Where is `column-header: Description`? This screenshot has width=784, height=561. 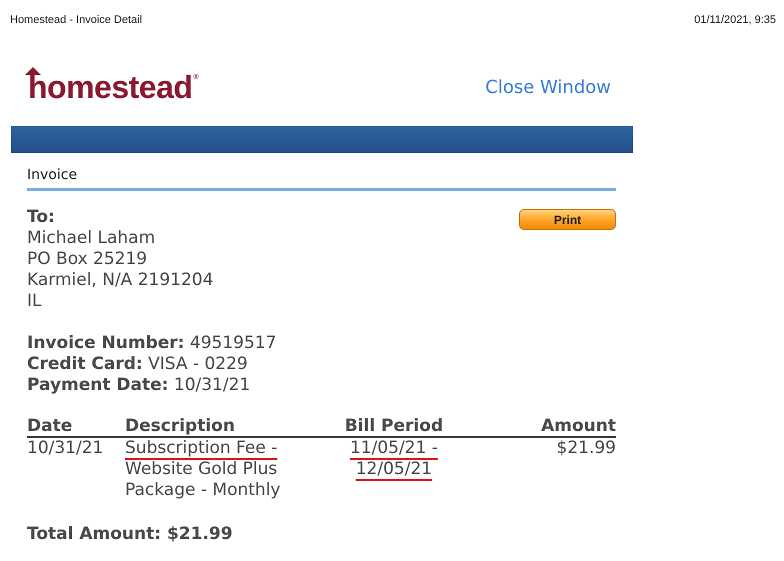 column-header: Description is located at coordinates (215, 427).